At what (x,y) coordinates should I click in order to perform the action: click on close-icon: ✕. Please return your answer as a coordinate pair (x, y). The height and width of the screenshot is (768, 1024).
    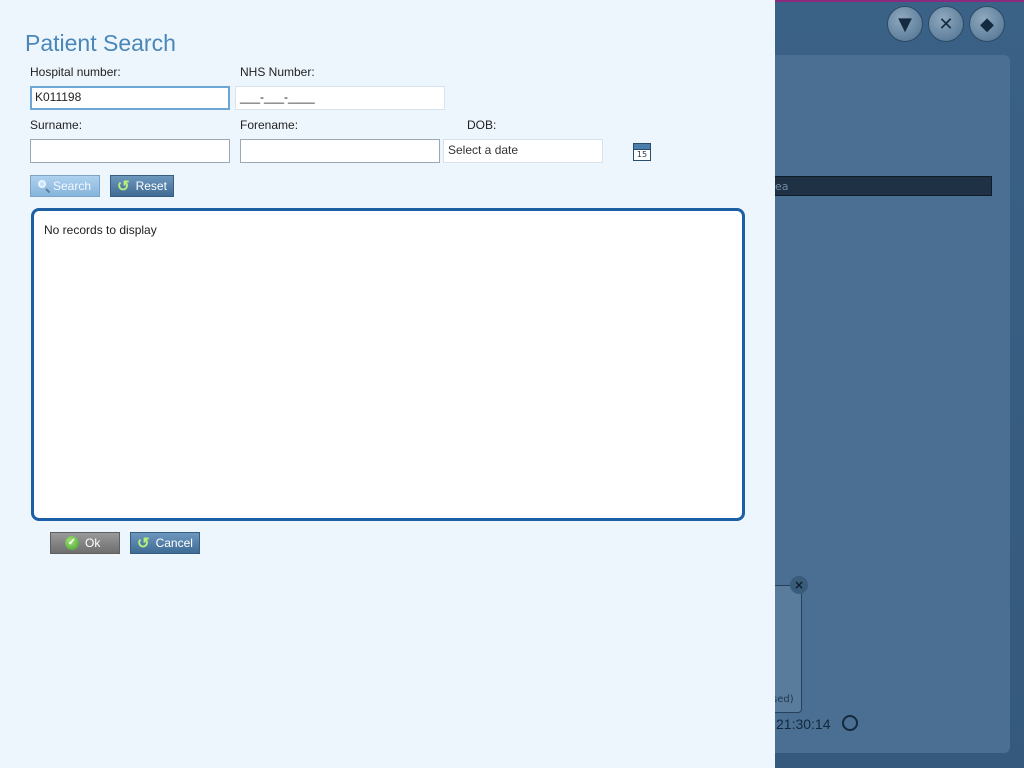
    Looking at the image, I should click on (946, 24).